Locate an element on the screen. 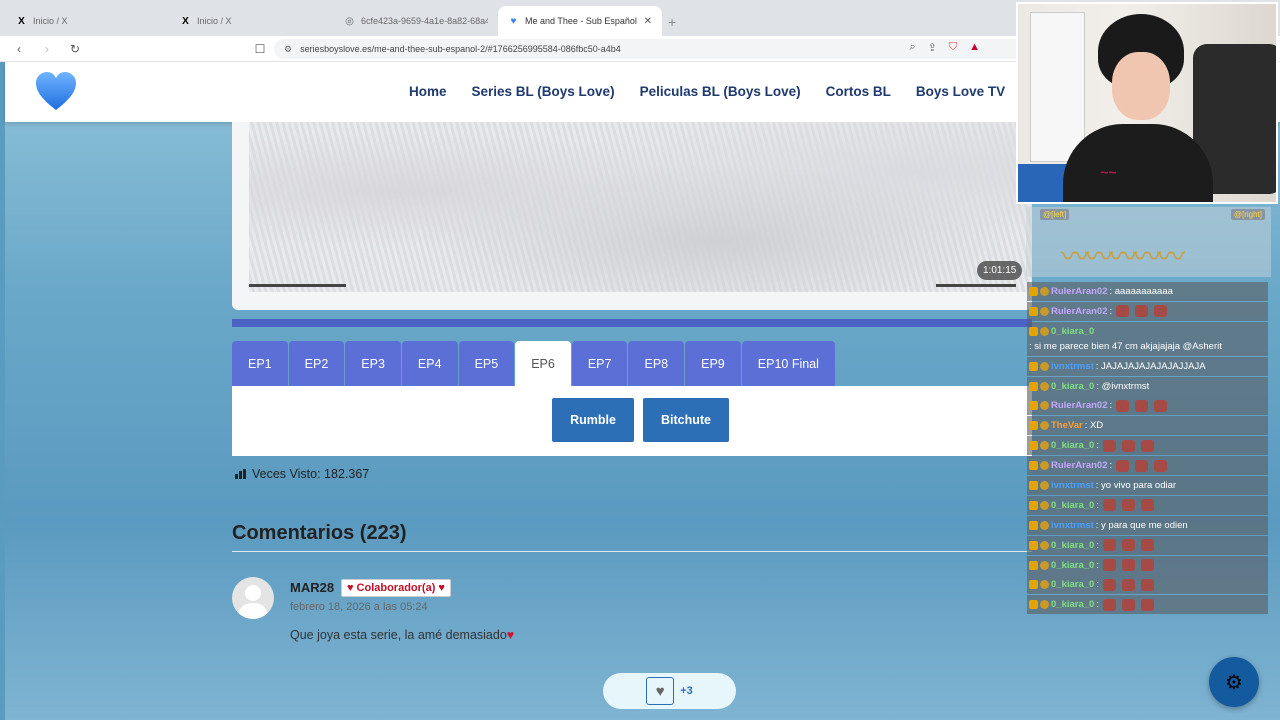 The width and height of the screenshot is (1280, 720). tab-ep3: EP3 is located at coordinates (373, 363).